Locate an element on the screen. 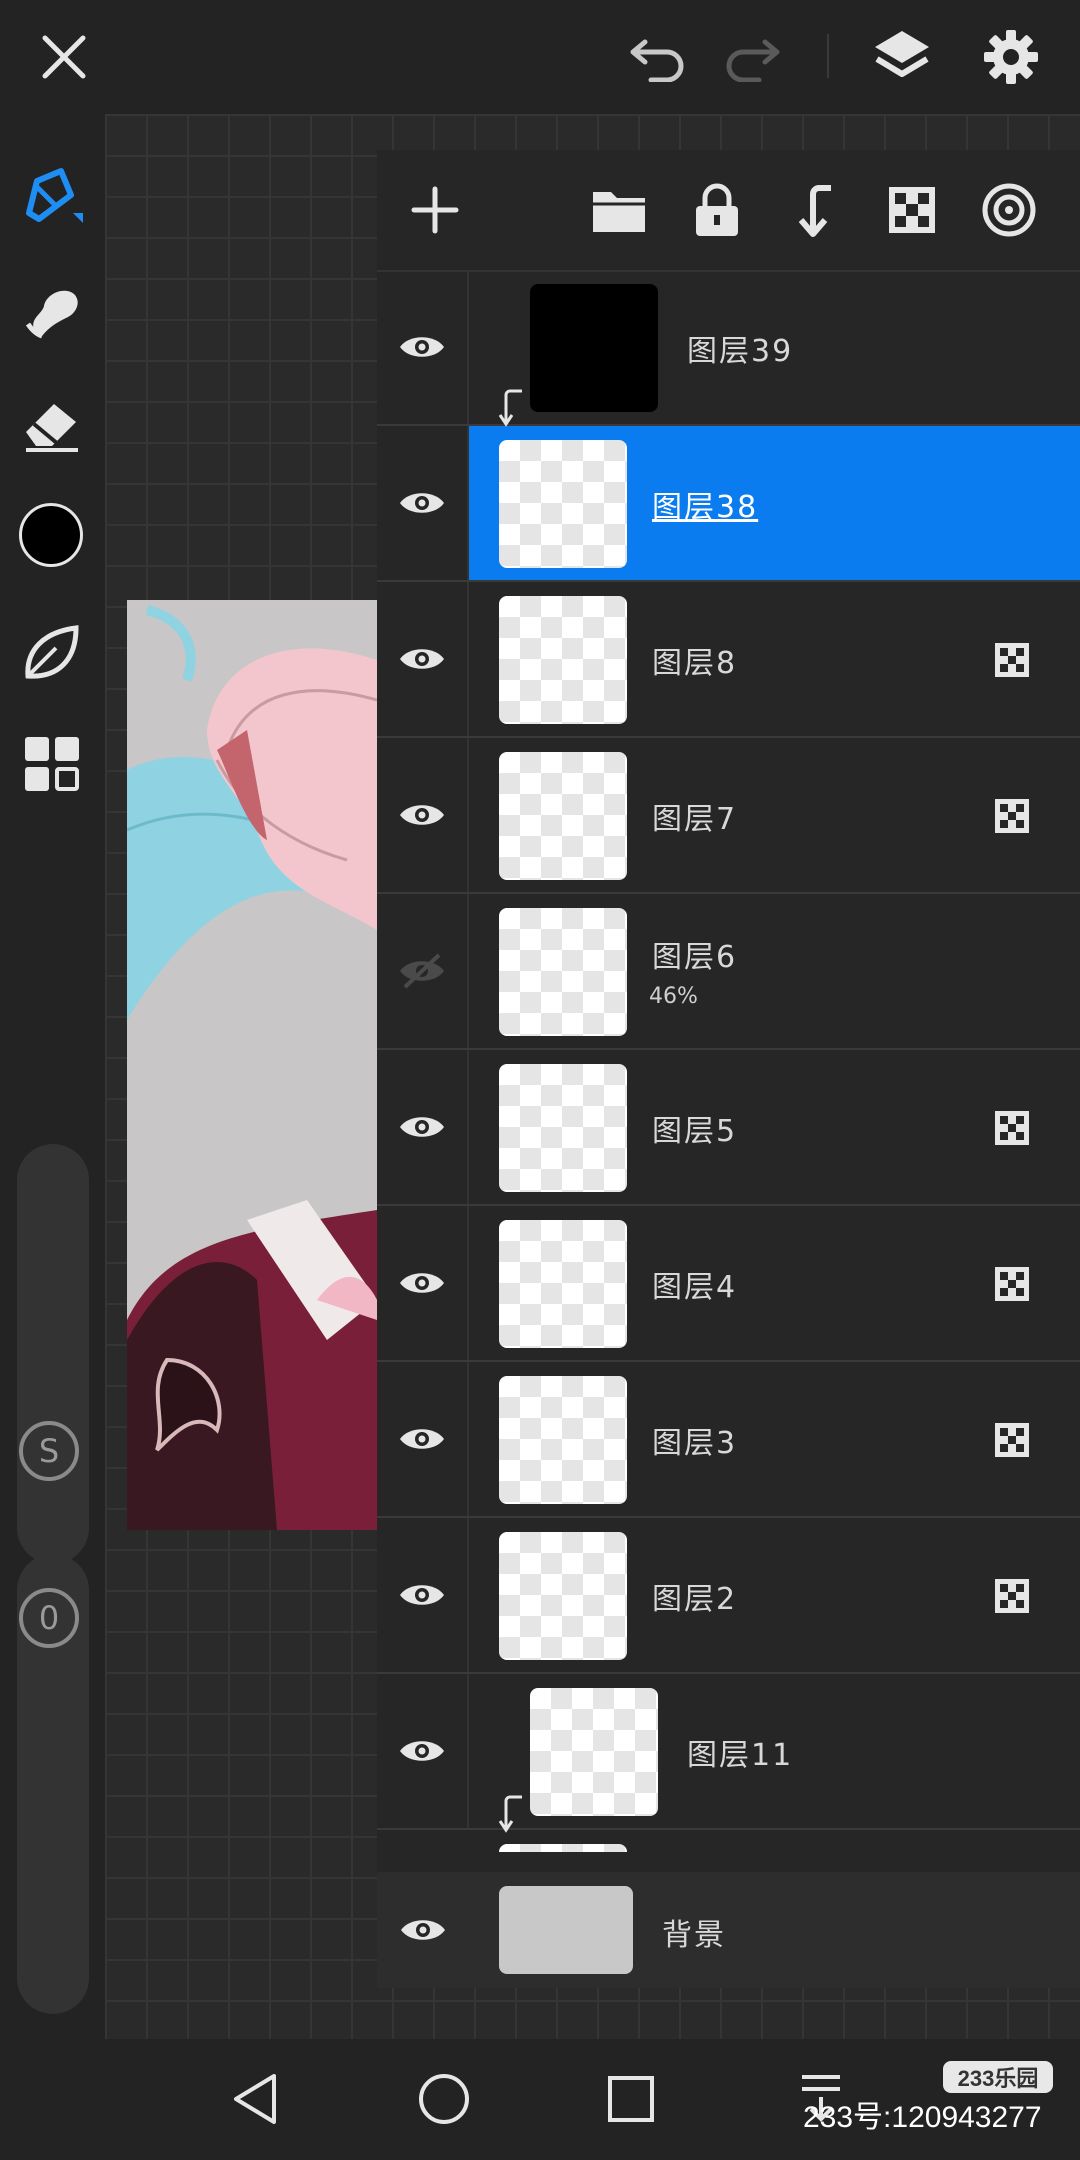 This screenshot has width=1080, height=2160. artwork-canvas is located at coordinates (252, 1065).